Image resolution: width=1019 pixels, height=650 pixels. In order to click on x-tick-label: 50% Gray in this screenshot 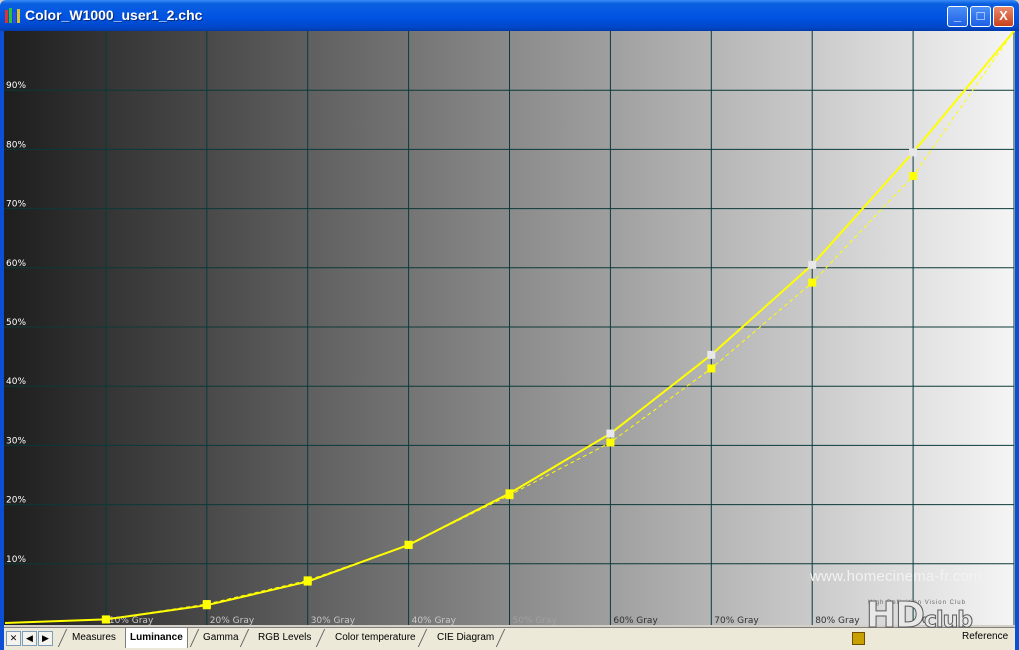, I will do `click(535, 621)`.